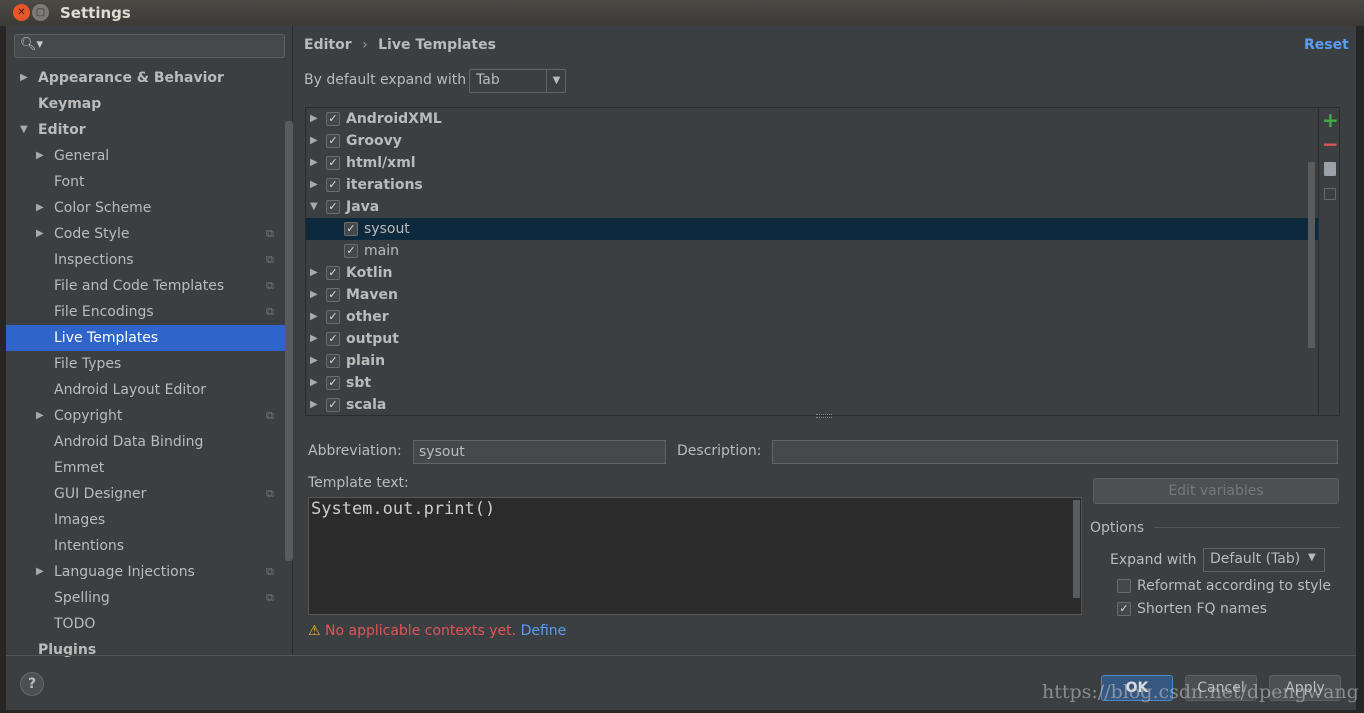 The width and height of the screenshot is (1364, 713). What do you see at coordinates (69, 182) in the screenshot?
I see `sidebar-item-label: Font` at bounding box center [69, 182].